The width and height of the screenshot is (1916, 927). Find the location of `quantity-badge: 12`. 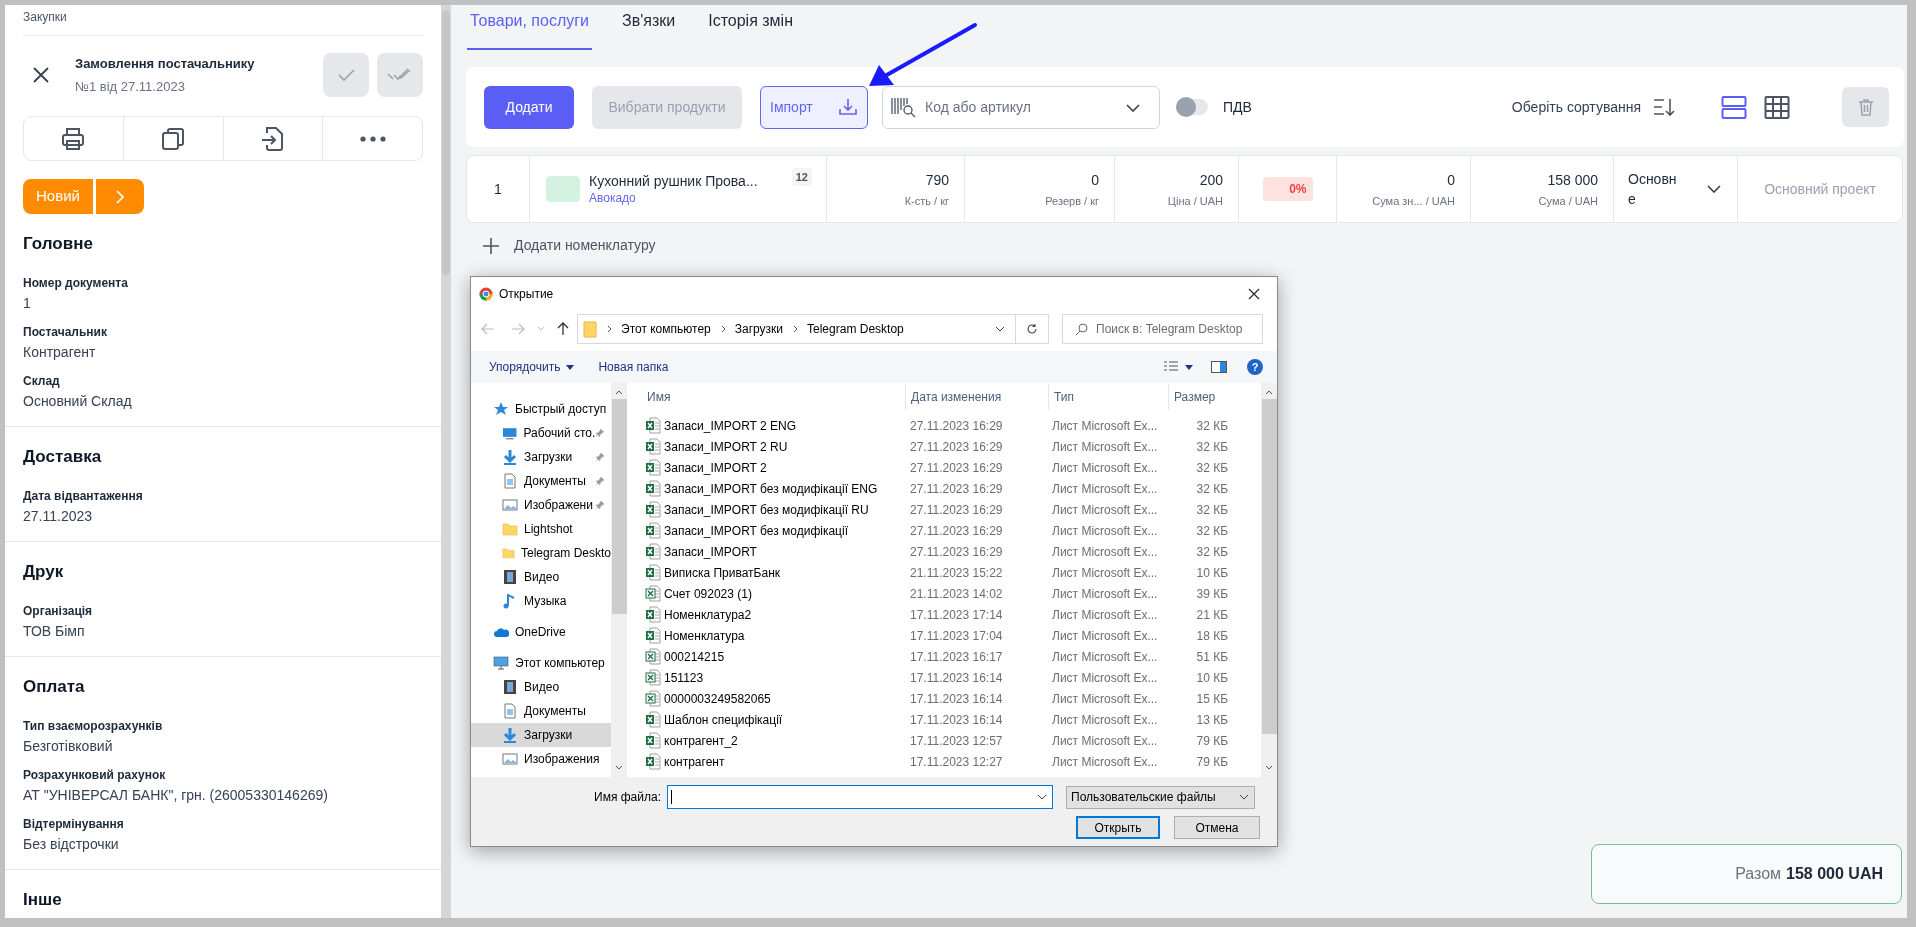

quantity-badge: 12 is located at coordinates (801, 177).